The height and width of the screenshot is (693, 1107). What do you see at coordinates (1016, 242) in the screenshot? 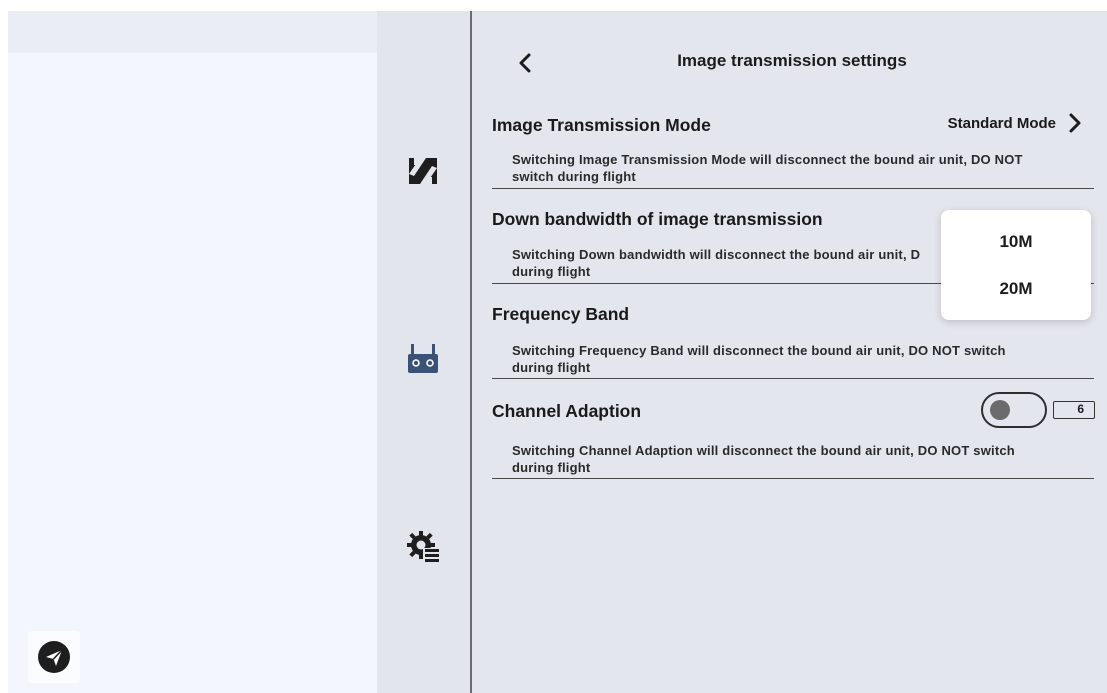
I see `dropdown-option-10m: 10M` at bounding box center [1016, 242].